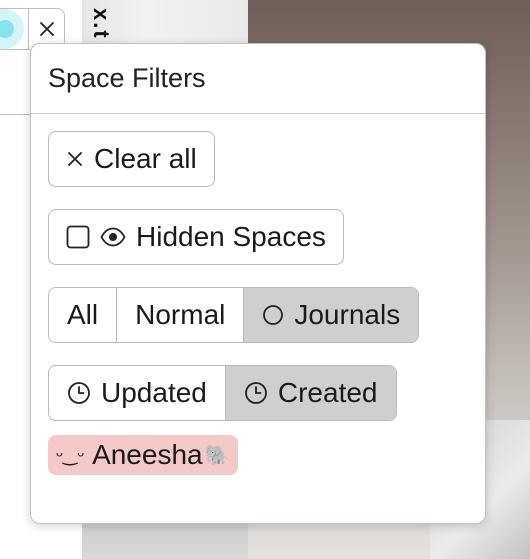  I want to click on clear-all-button: Clear all, so click(131, 159).